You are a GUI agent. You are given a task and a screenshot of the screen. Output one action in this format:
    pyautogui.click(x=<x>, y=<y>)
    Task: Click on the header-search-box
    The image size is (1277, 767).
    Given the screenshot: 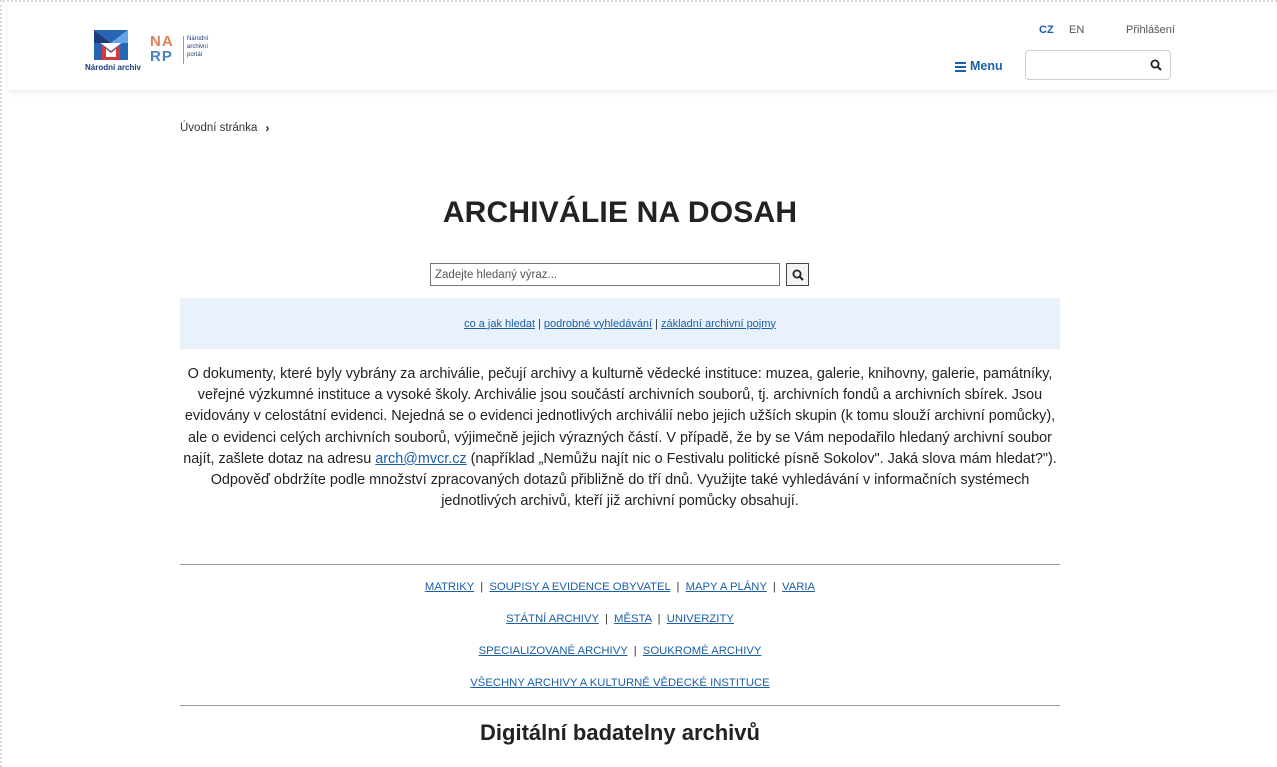 What is the action you would take?
    pyautogui.click(x=1098, y=65)
    